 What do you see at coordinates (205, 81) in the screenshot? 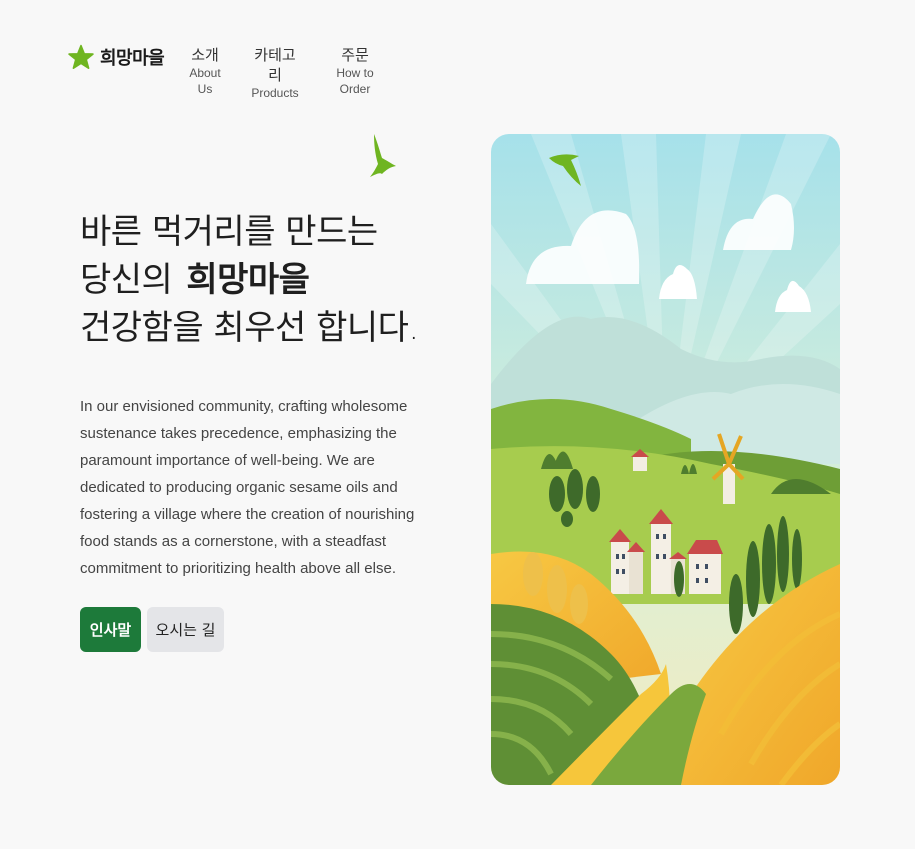
I see `nav-label-en: About Us` at bounding box center [205, 81].